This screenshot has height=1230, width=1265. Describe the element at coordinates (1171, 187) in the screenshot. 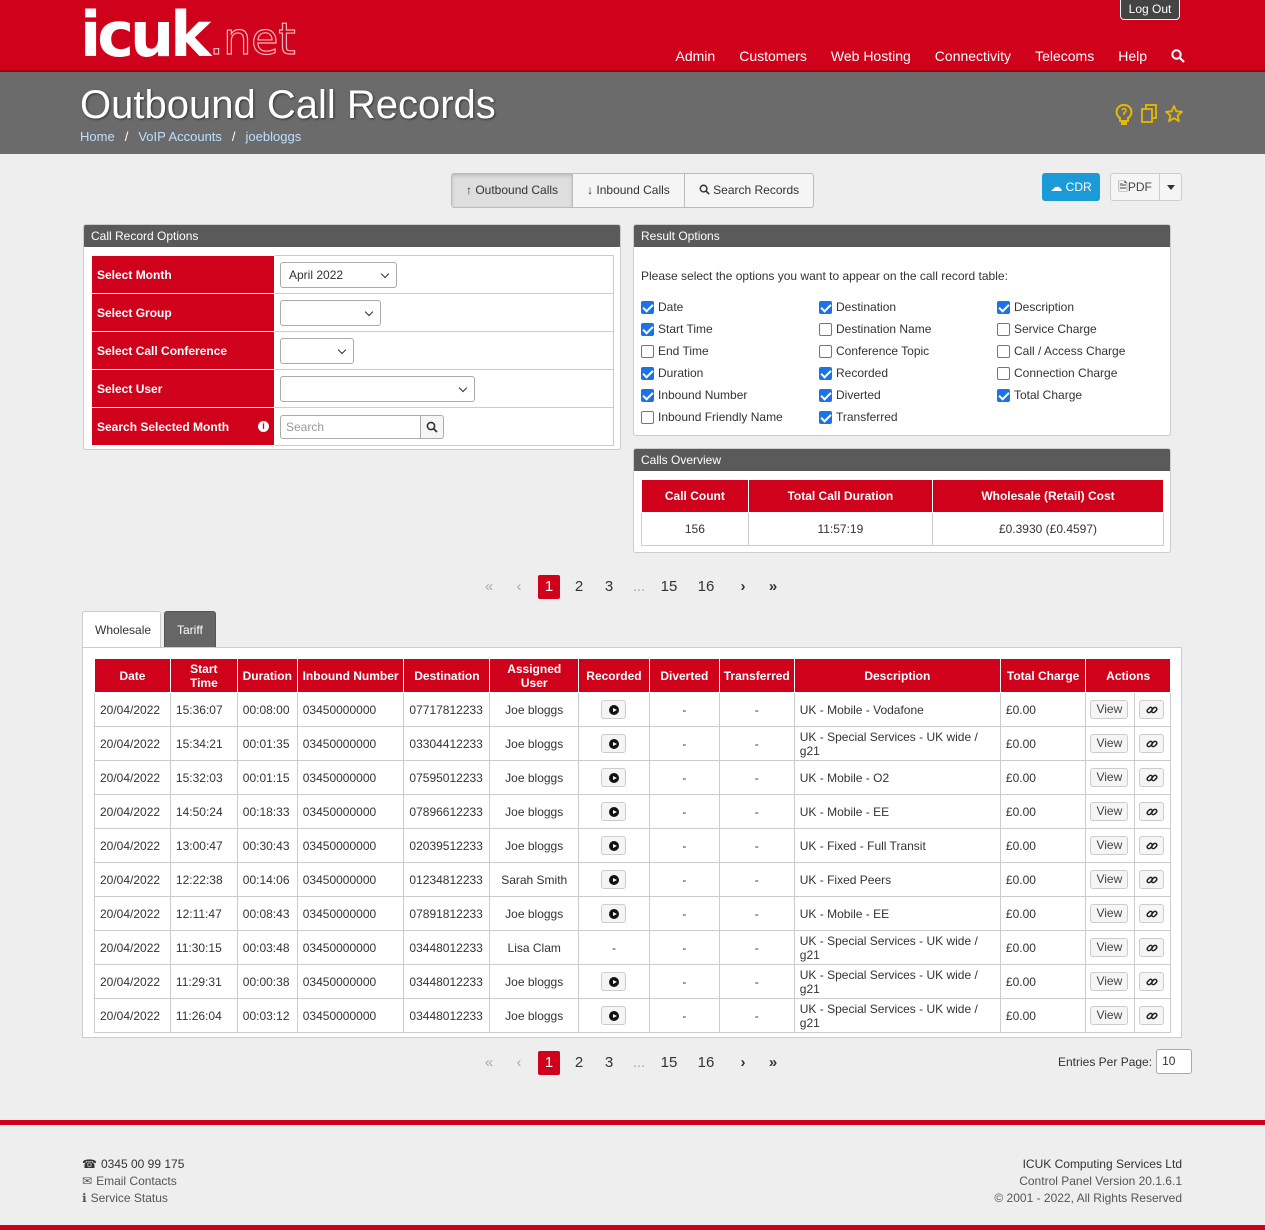

I see `pdf-dropdown-caret` at that location.